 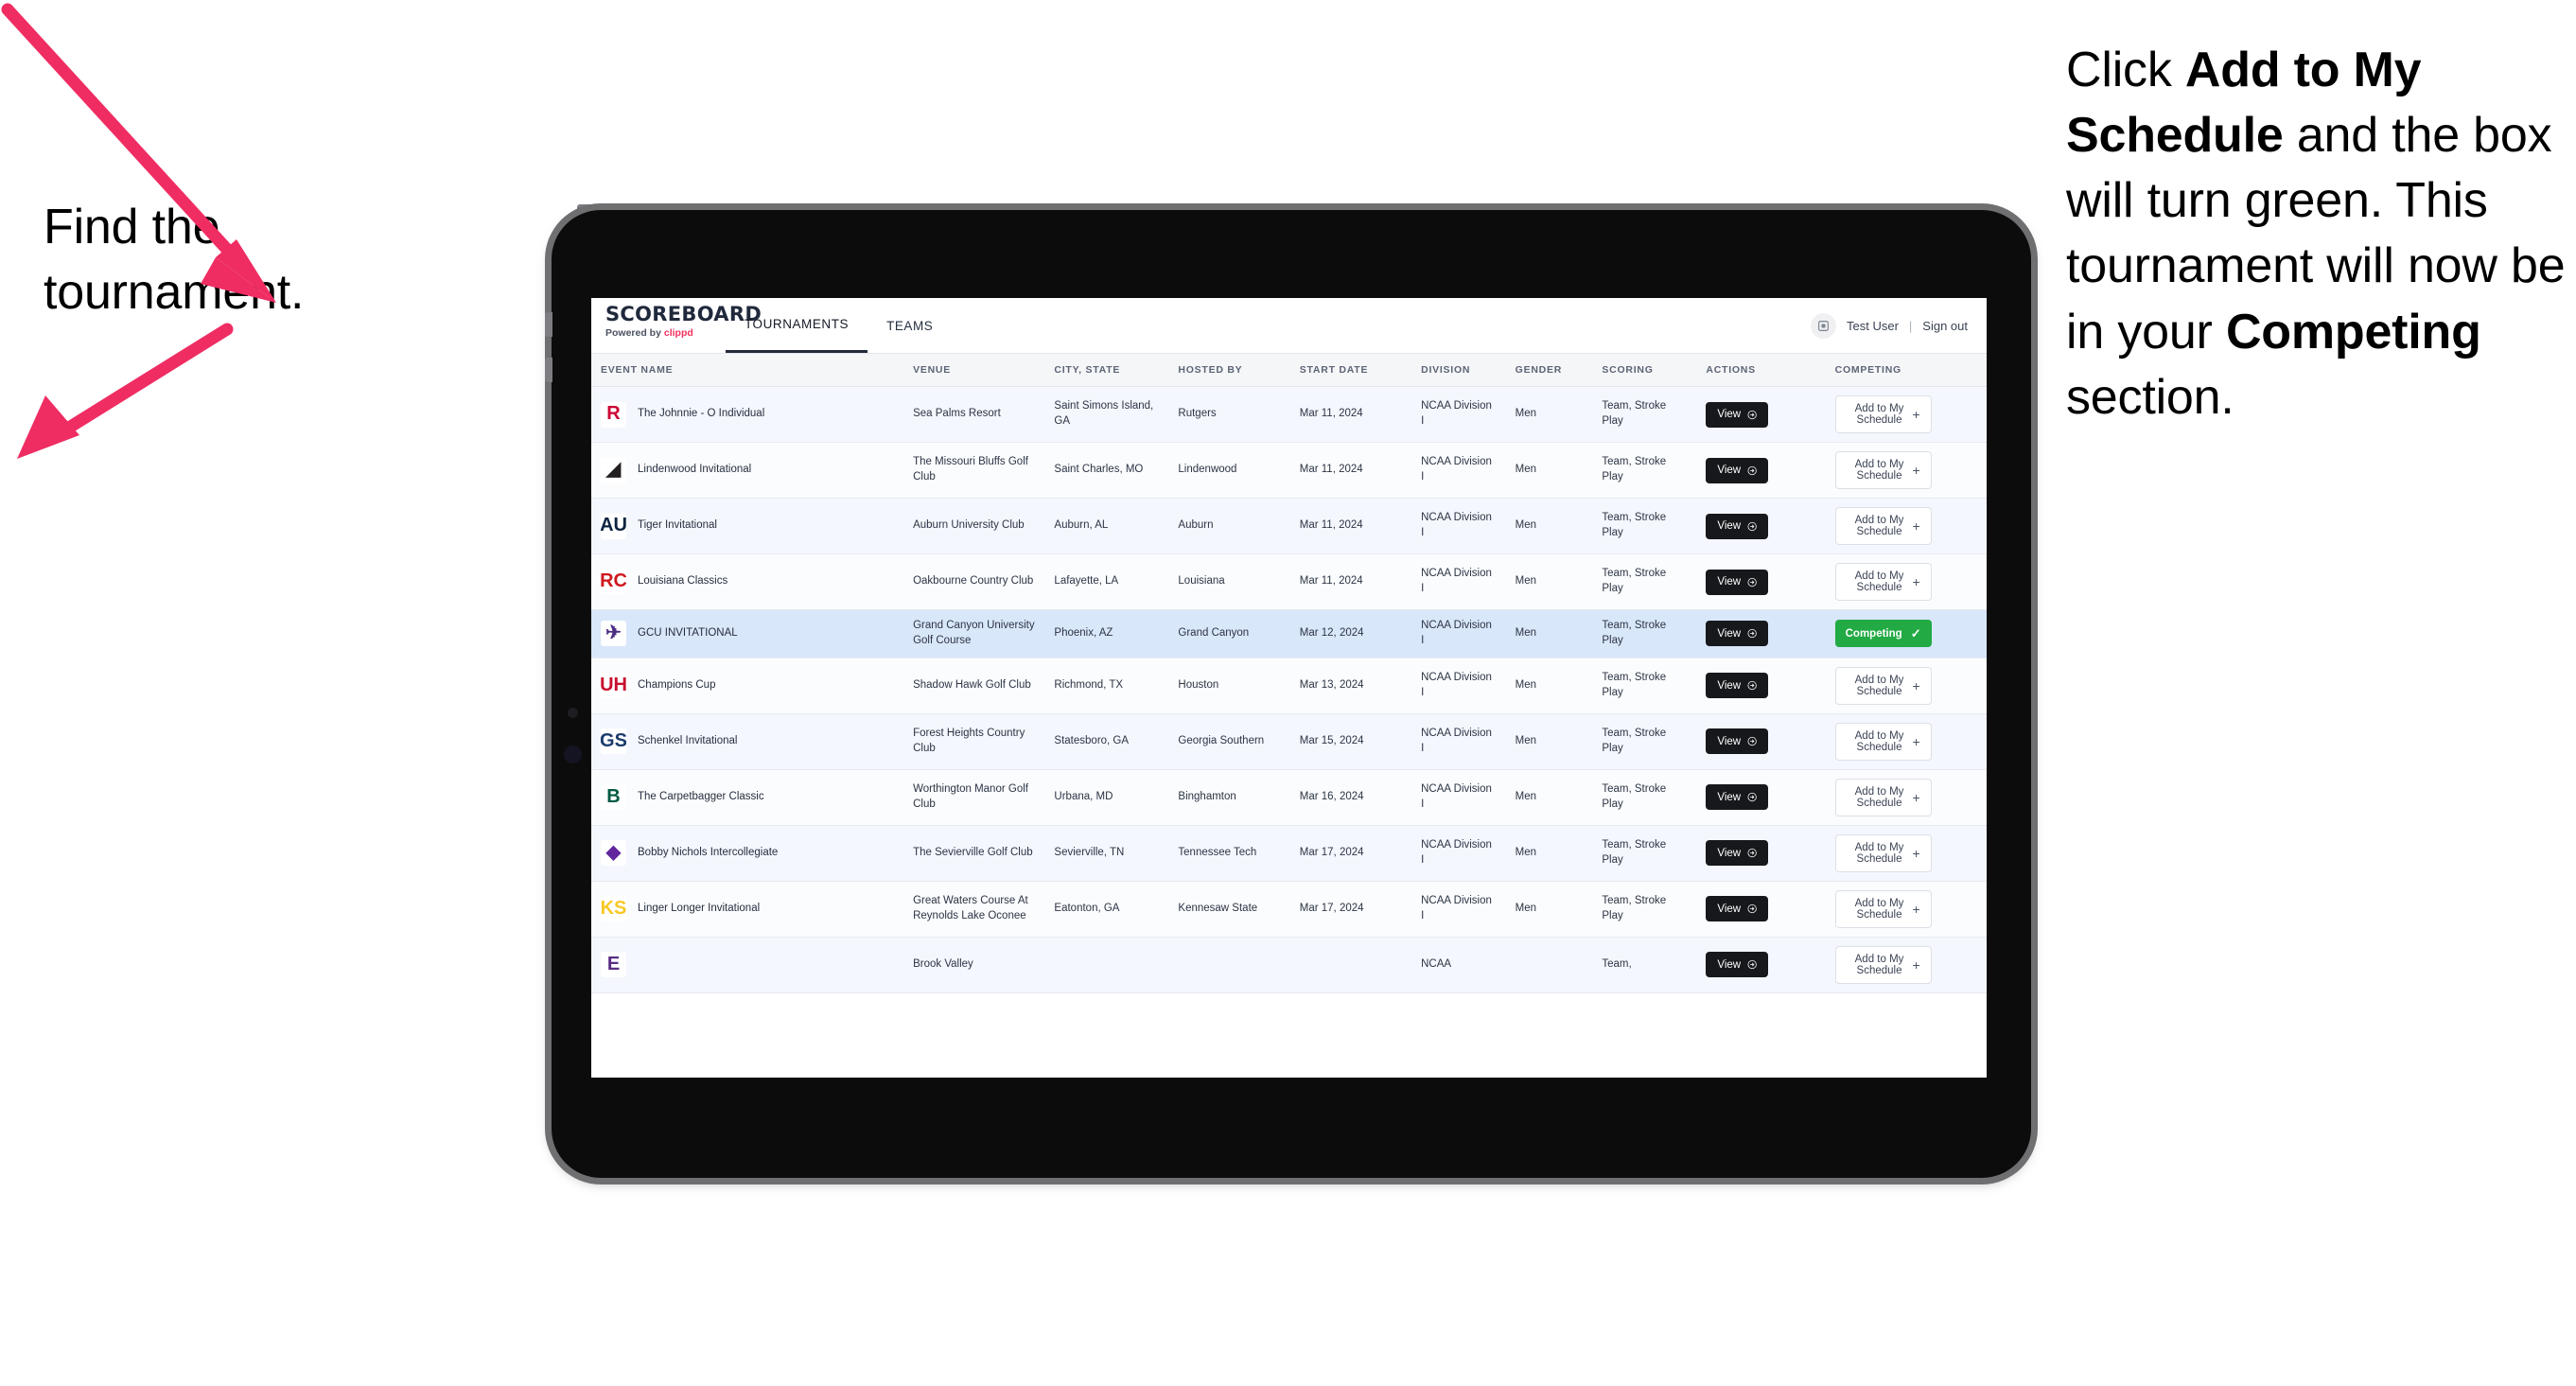 I want to click on cell-event-name: ◢ Lindenwood Invitational, so click(x=748, y=470).